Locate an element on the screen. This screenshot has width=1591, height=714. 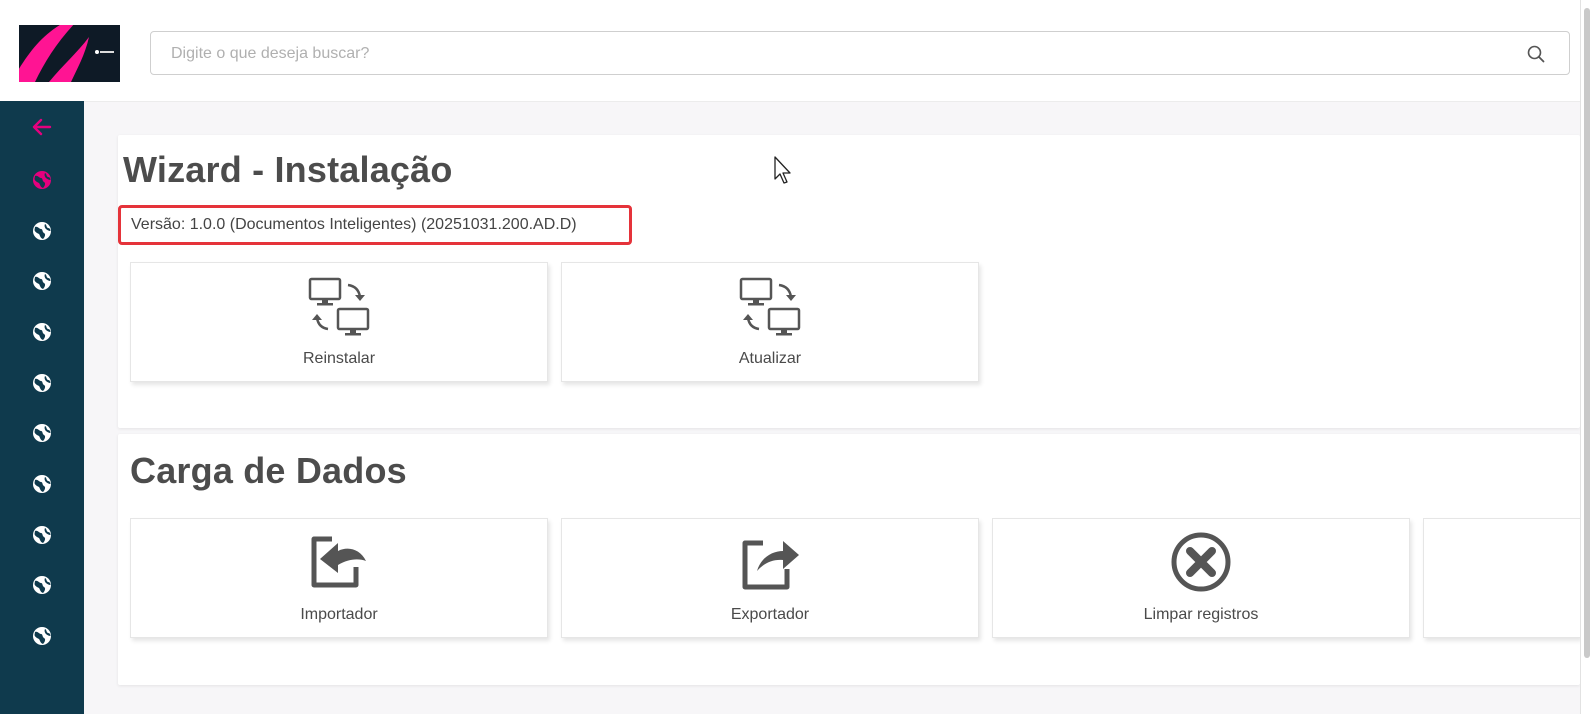
search-icon is located at coordinates (1536, 54).